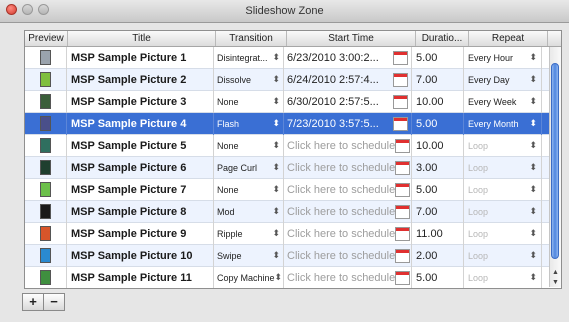 This screenshot has width=569, height=322. Describe the element at coordinates (140, 233) in the screenshot. I see `title-cell: MSP Sample Picture 9` at that location.